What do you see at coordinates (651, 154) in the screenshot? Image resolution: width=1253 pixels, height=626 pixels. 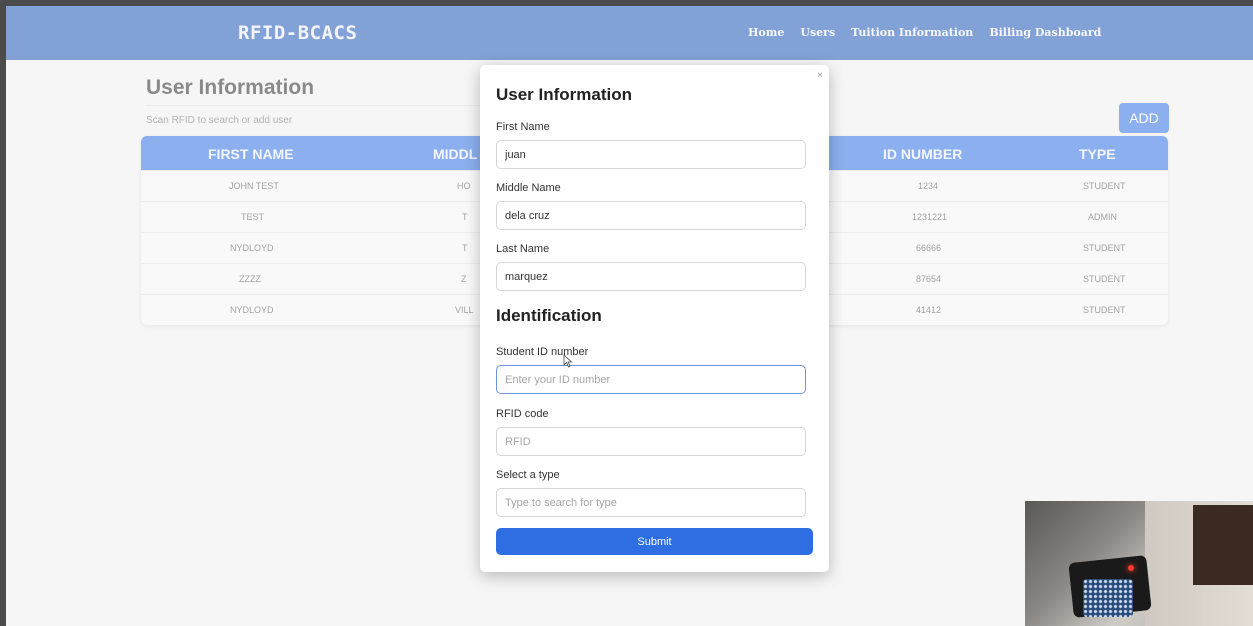 I see `first-name-field` at bounding box center [651, 154].